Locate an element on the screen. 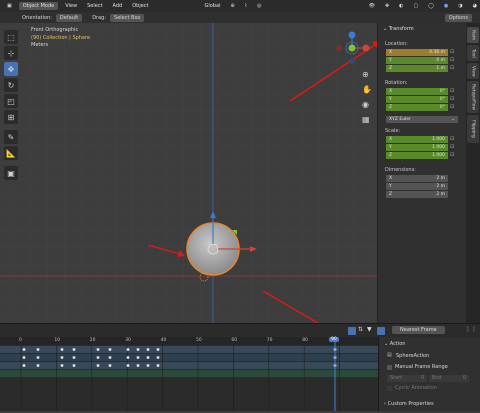 The image size is (480, 413). rotation-y-field: Y 0° is located at coordinates (417, 99).